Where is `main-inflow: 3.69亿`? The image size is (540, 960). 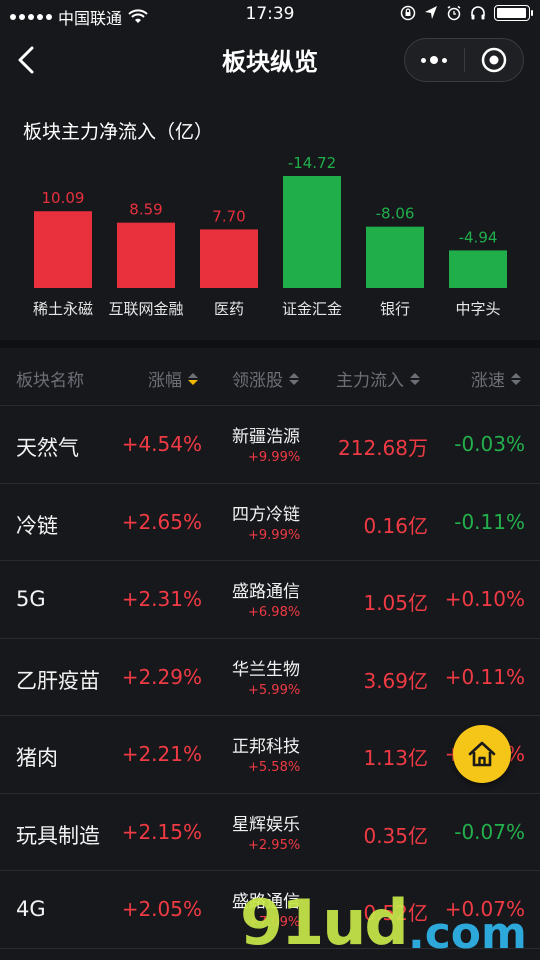
main-inflow: 3.69亿 is located at coordinates (395, 680).